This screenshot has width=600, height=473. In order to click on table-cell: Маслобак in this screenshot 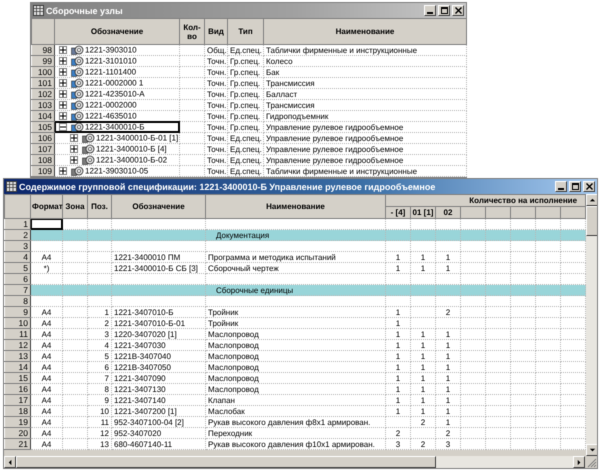, I will do `click(296, 411)`.